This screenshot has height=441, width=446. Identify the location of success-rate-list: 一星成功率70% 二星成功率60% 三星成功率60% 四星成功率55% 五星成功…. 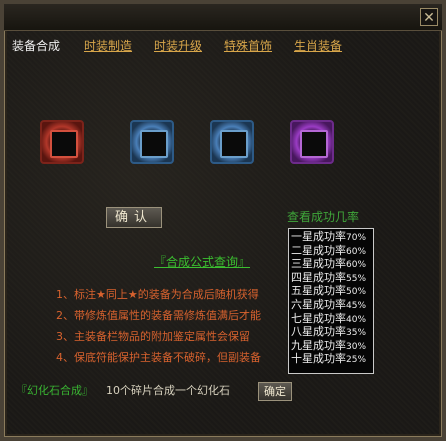
(331, 301).